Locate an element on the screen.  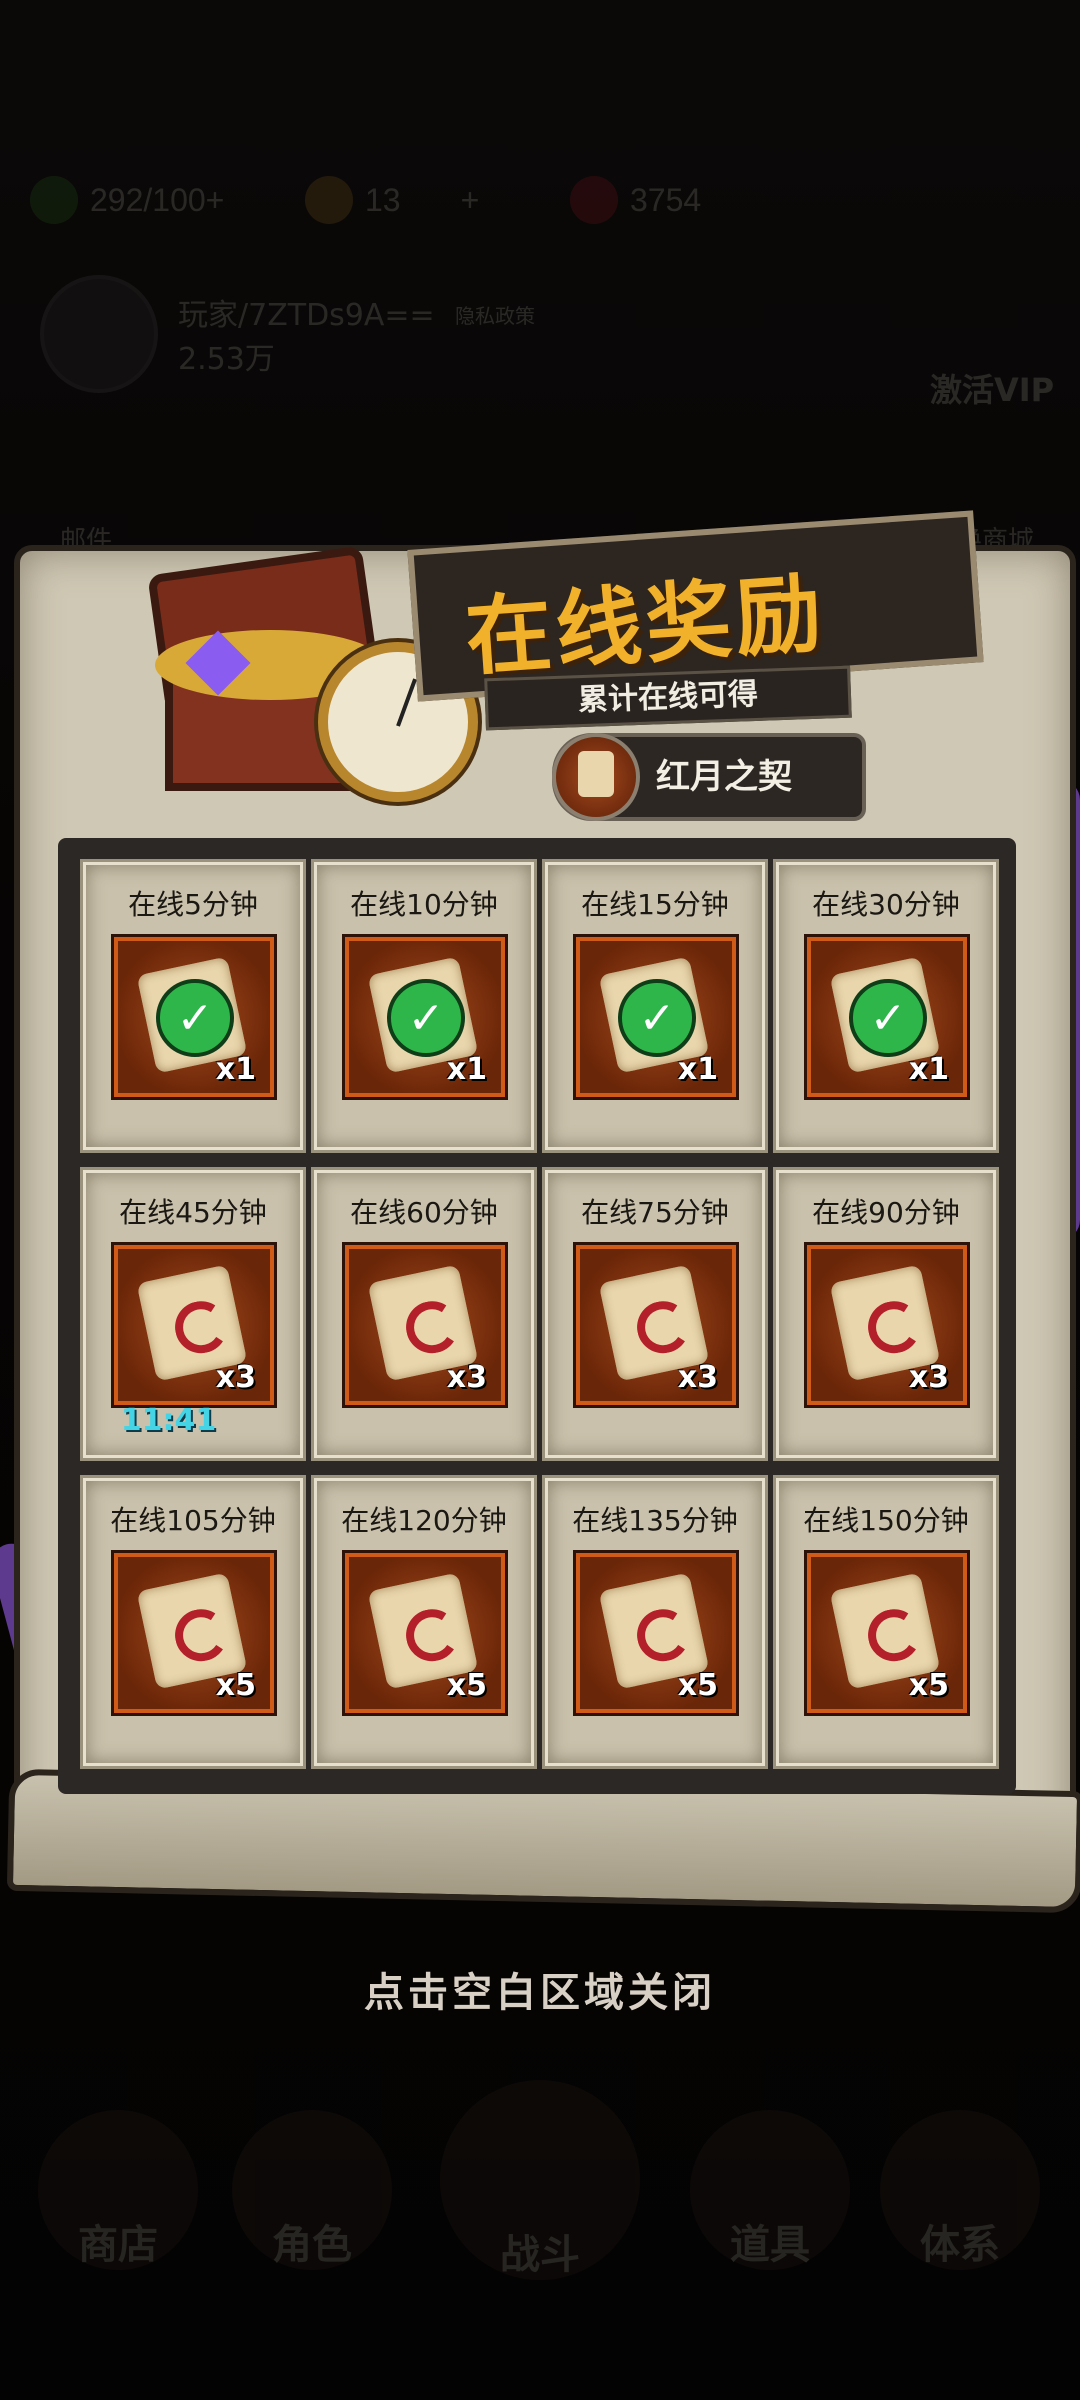
reward-card: 在线15分钟 ✓ x1 is located at coordinates (655, 1006).